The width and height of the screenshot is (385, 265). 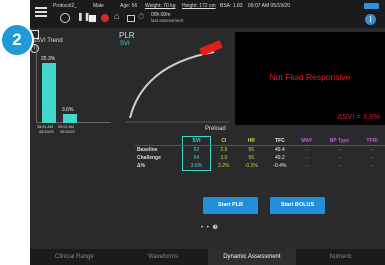 What do you see at coordinates (370, 19) in the screenshot?
I see `info-icon: i` at bounding box center [370, 19].